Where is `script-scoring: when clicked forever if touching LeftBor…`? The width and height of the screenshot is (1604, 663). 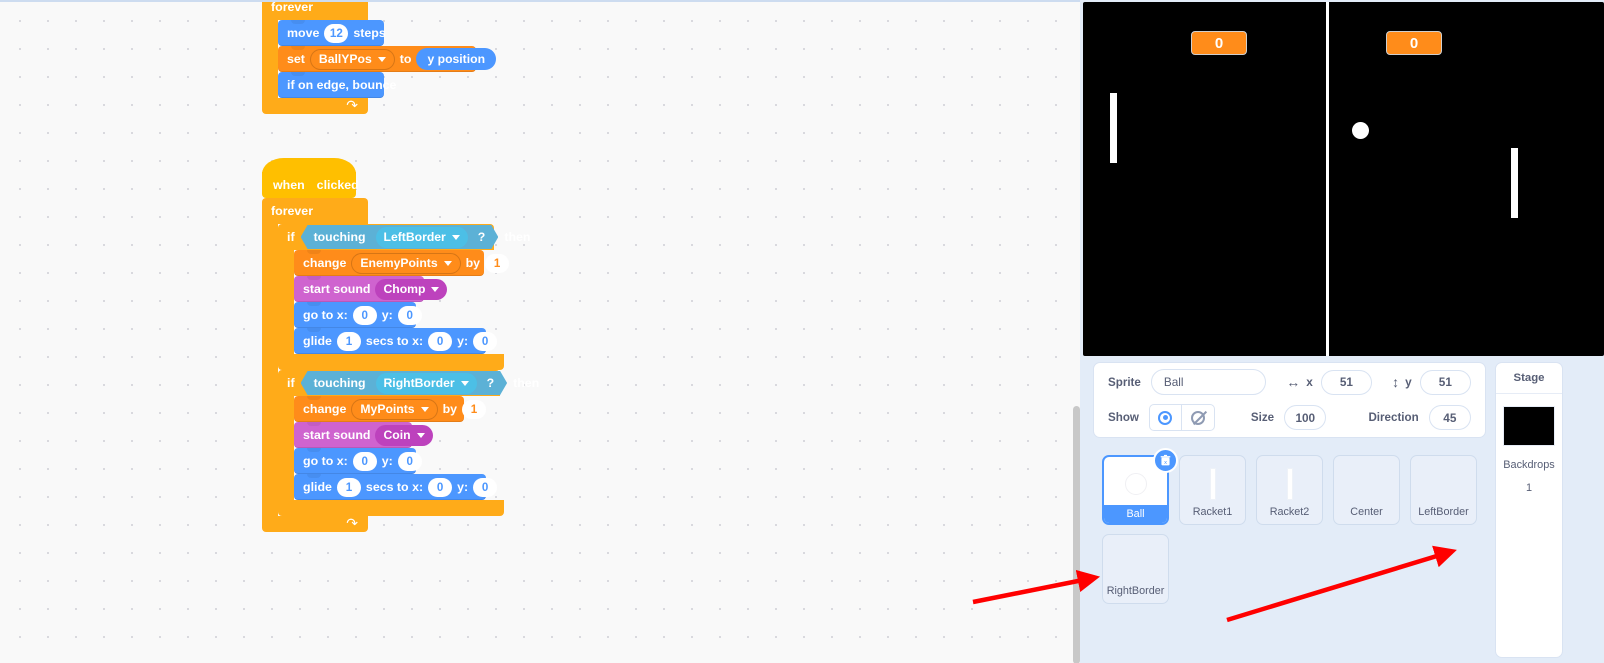 script-scoring: when clicked forever if touching LeftBor… is located at coordinates (400, 345).